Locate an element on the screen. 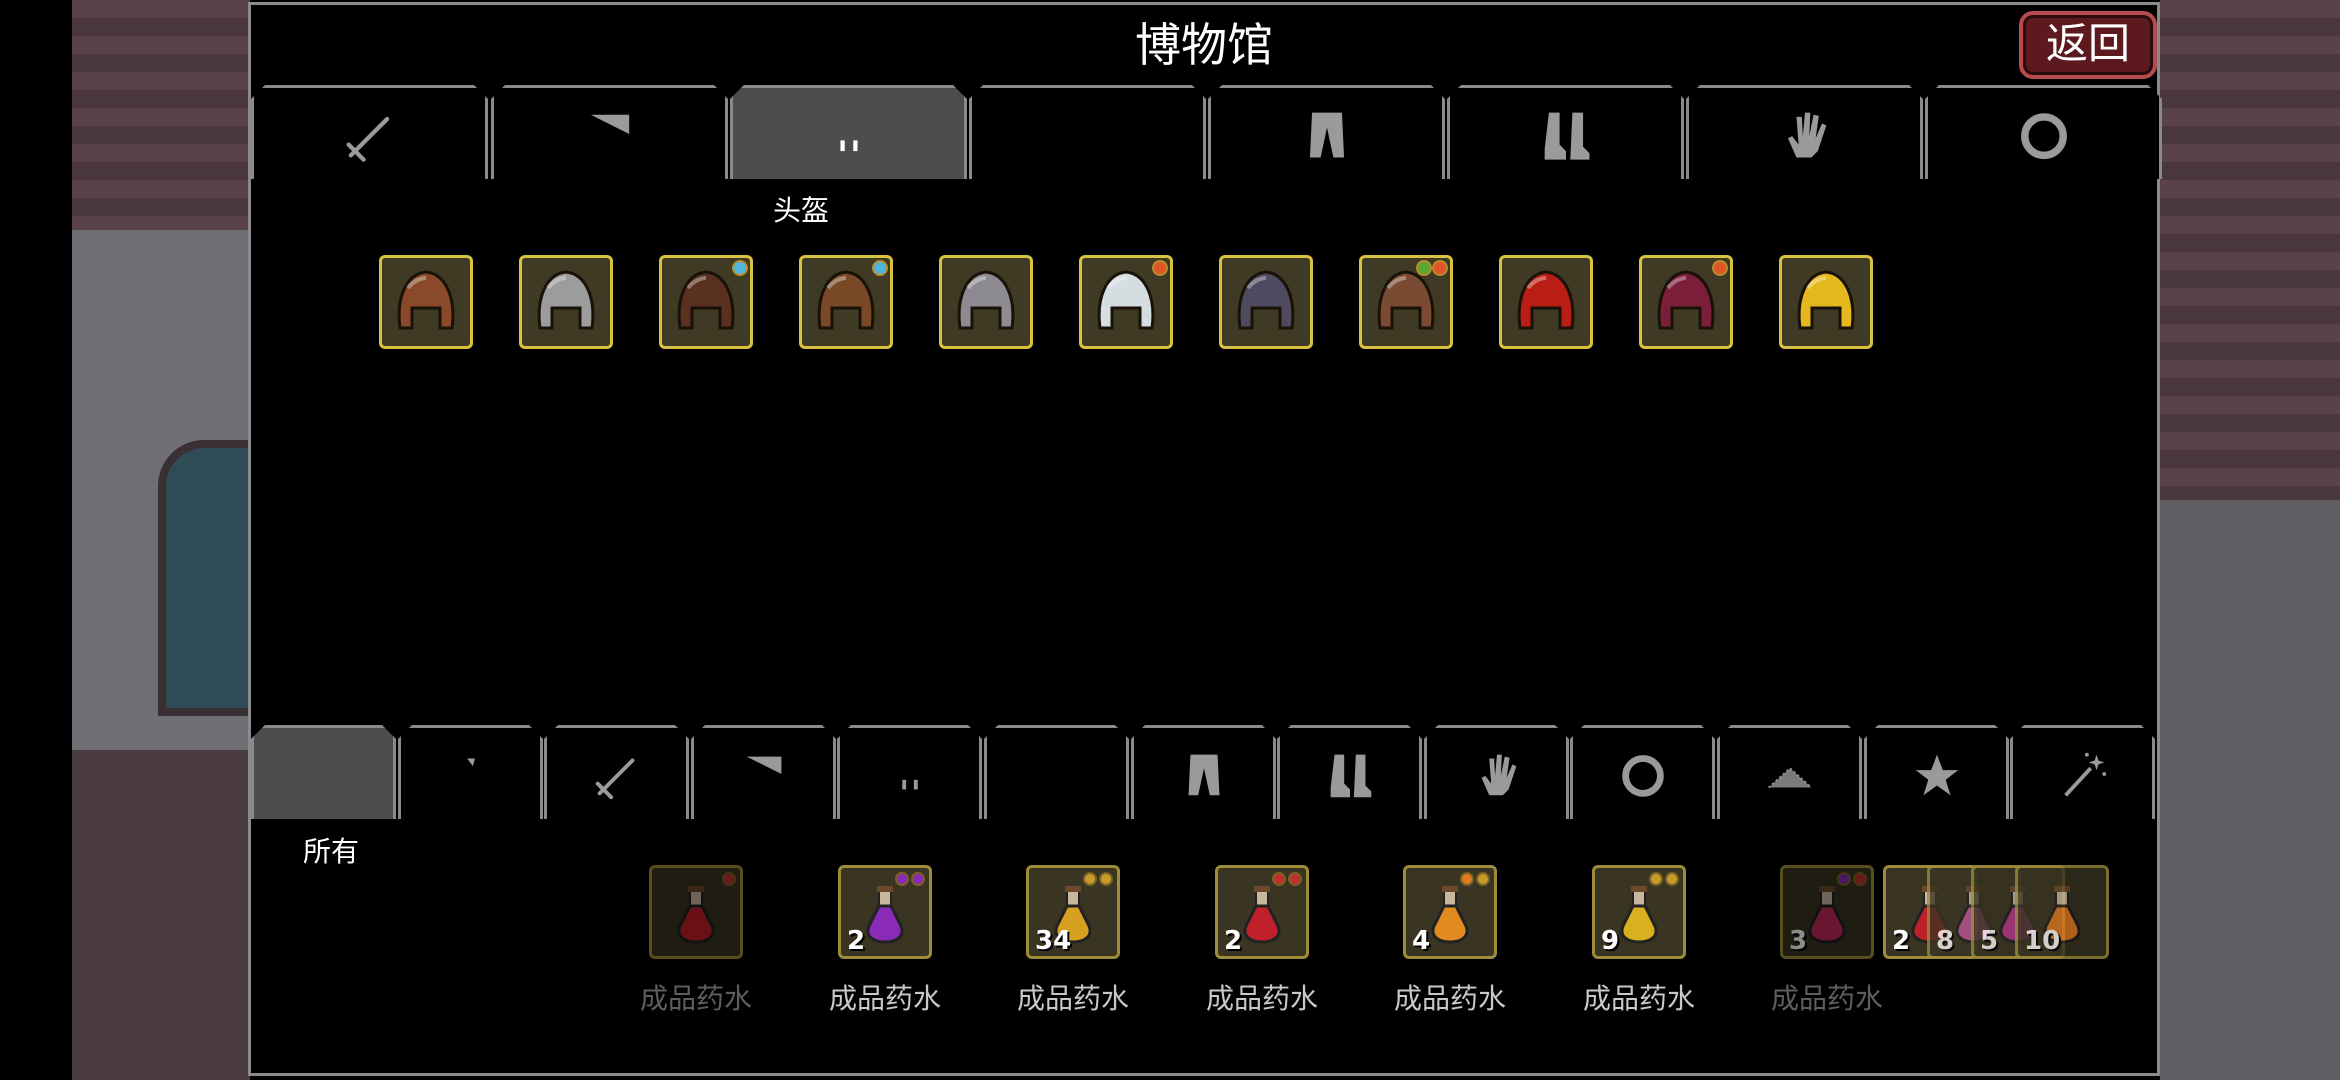 Image resolution: width=2340 pixels, height=1080 pixels. filter-tab-sword is located at coordinates (616, 772).